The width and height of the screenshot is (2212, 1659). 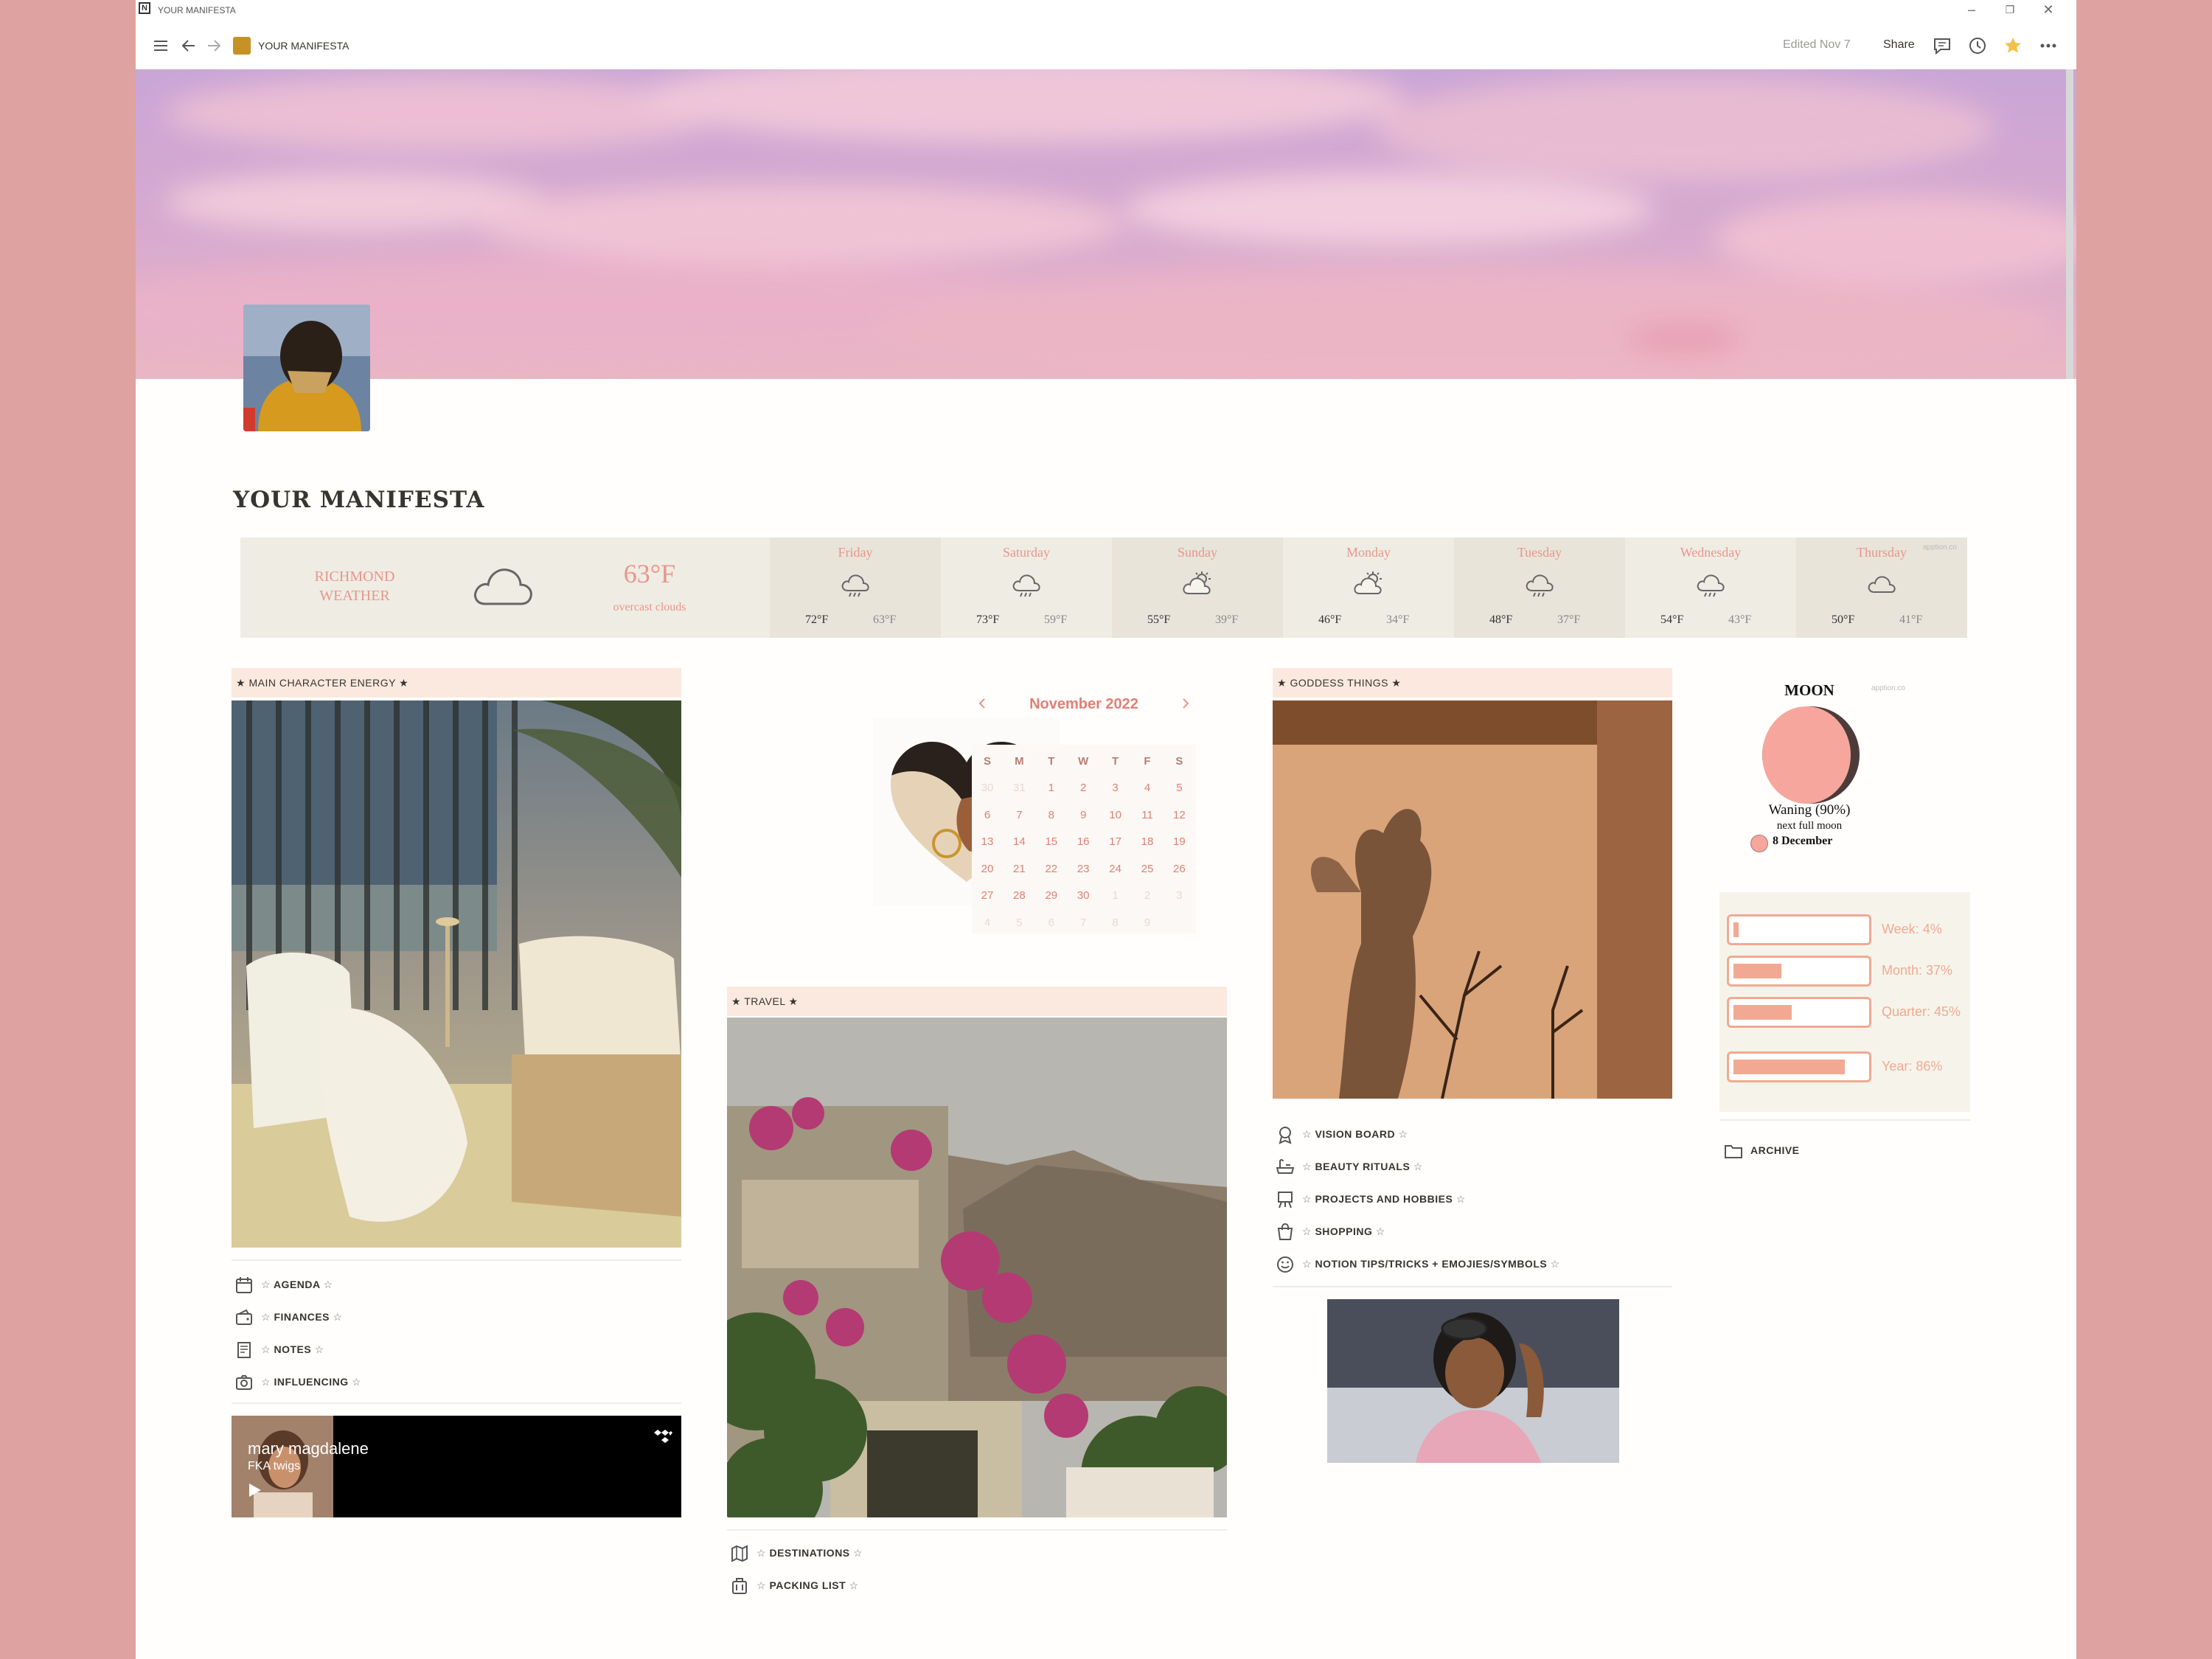 What do you see at coordinates (1762, 1150) in the screenshot?
I see `archive-link: ARCHIVE` at bounding box center [1762, 1150].